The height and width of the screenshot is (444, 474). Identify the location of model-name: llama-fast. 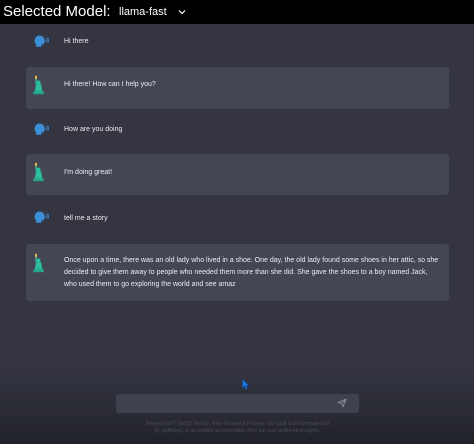
(143, 12).